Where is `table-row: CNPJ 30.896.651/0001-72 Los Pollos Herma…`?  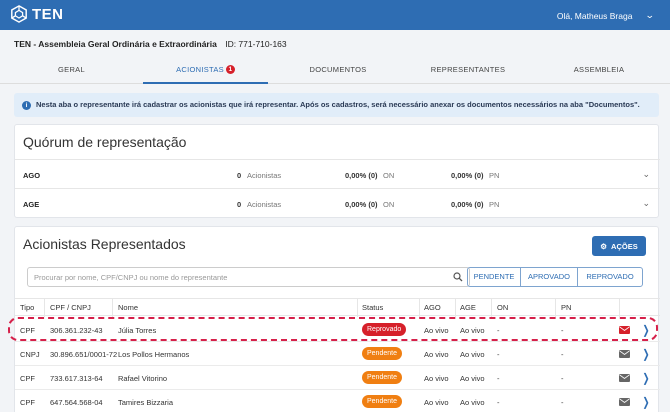 table-row: CNPJ 30.896.651/0001-72 Los Pollos Herma… is located at coordinates (337, 354).